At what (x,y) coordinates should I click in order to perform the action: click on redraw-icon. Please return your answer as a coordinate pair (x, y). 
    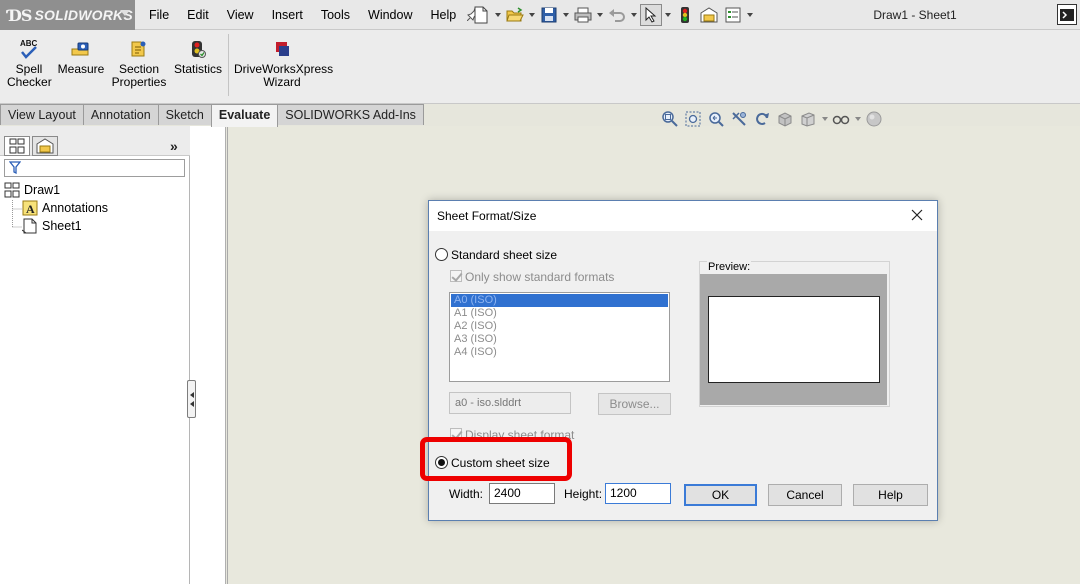
    Looking at the image, I should click on (762, 119).